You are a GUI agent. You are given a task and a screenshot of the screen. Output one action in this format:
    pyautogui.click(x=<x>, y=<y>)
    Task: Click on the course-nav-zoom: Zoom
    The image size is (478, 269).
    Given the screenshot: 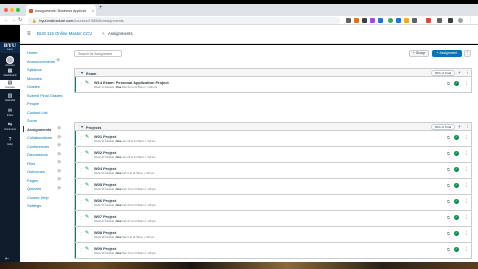 What is the action you would take?
    pyautogui.click(x=32, y=120)
    